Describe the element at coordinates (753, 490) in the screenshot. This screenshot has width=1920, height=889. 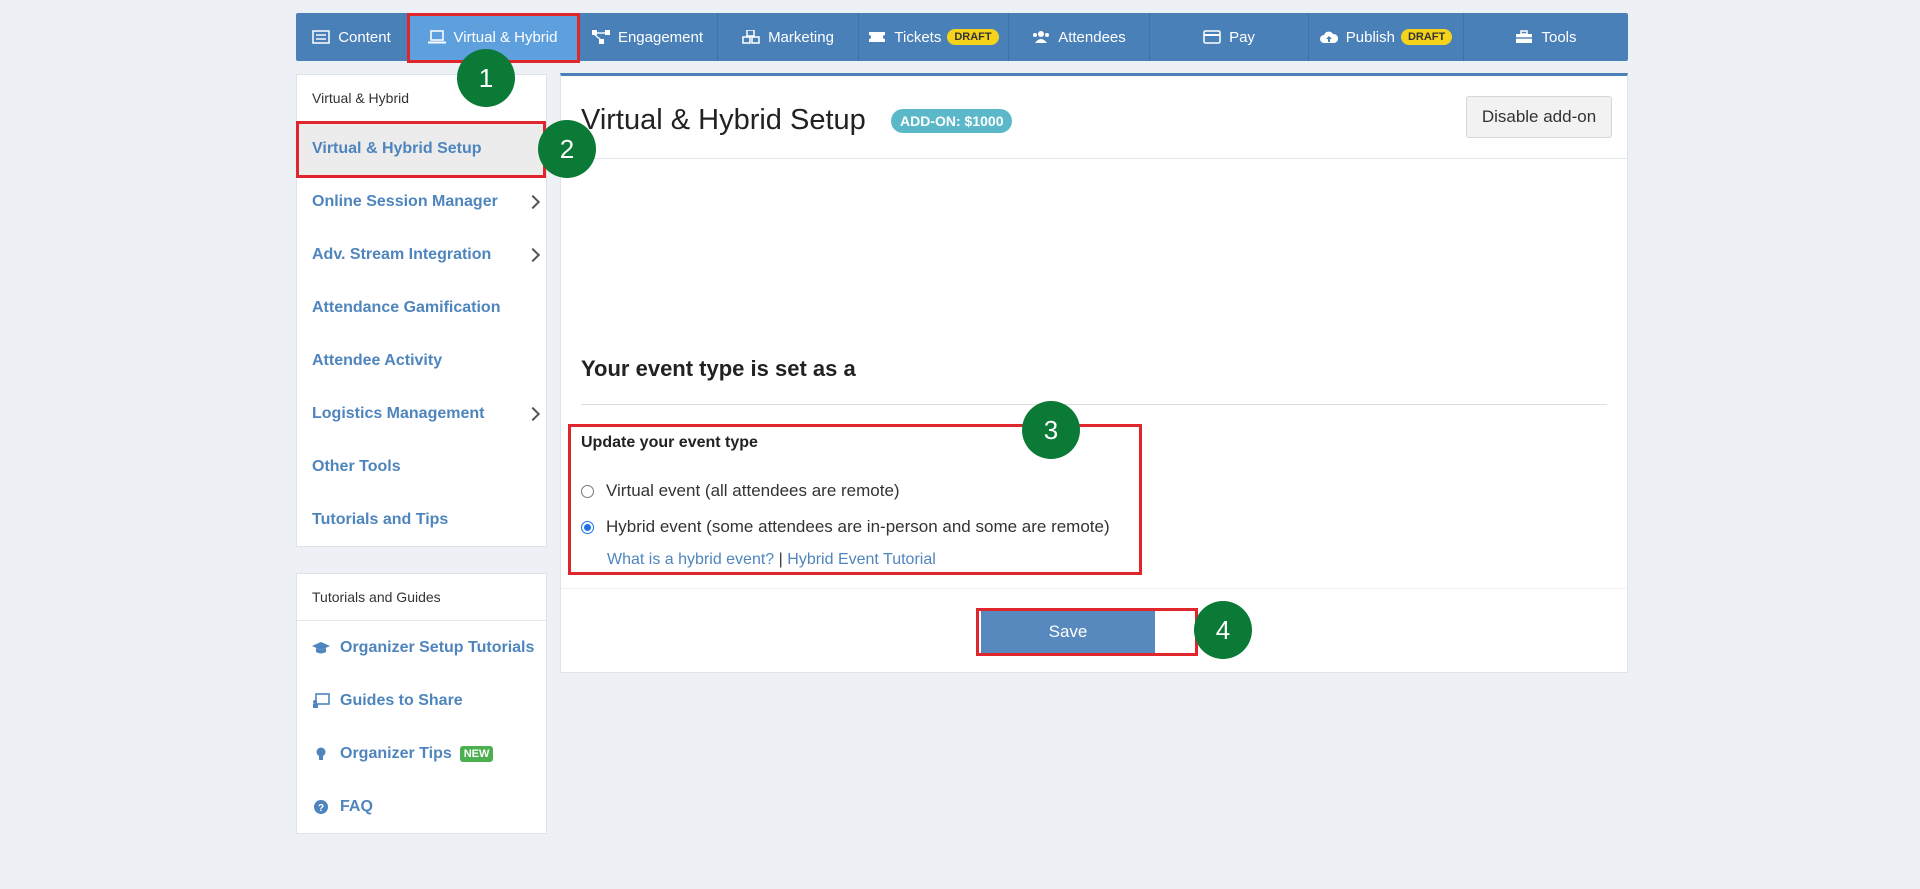
I see `virtual-event-label: Virtual event (all attendees are remote)` at that location.